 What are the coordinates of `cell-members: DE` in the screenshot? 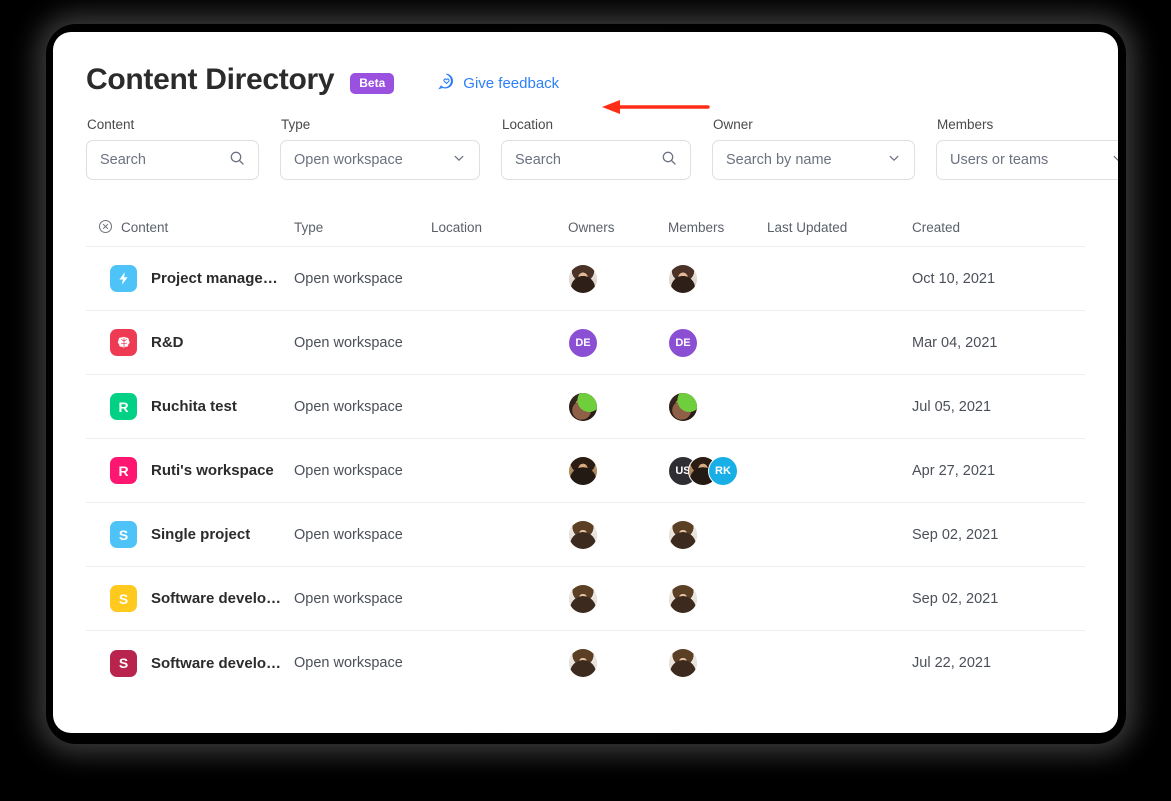 It's located at (717, 342).